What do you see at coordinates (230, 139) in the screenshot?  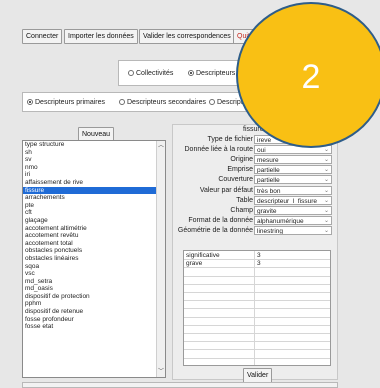 I see `form-field-label: Type de fichier` at bounding box center [230, 139].